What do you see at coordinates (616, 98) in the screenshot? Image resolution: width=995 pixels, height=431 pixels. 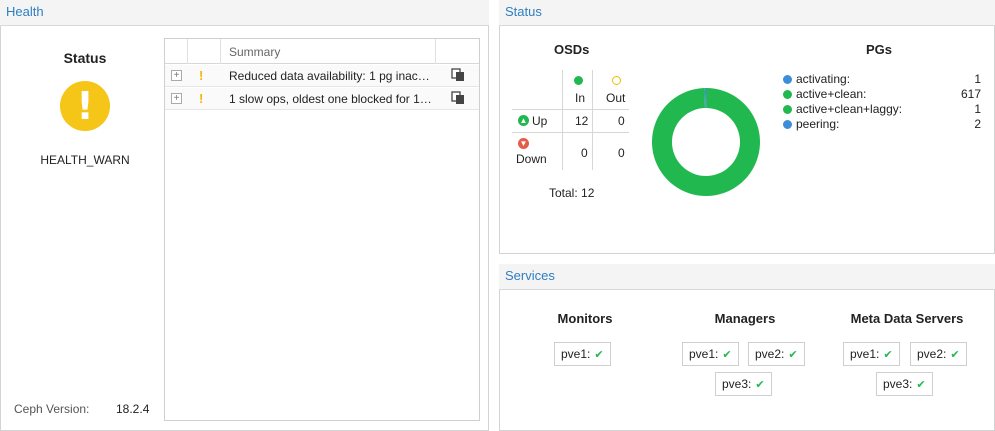 I see `osd-col-out-label: Out` at bounding box center [616, 98].